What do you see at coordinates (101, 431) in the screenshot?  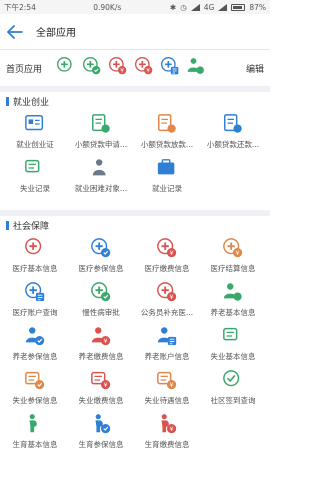 I see `app-tile: 生育参保信息` at bounding box center [101, 431].